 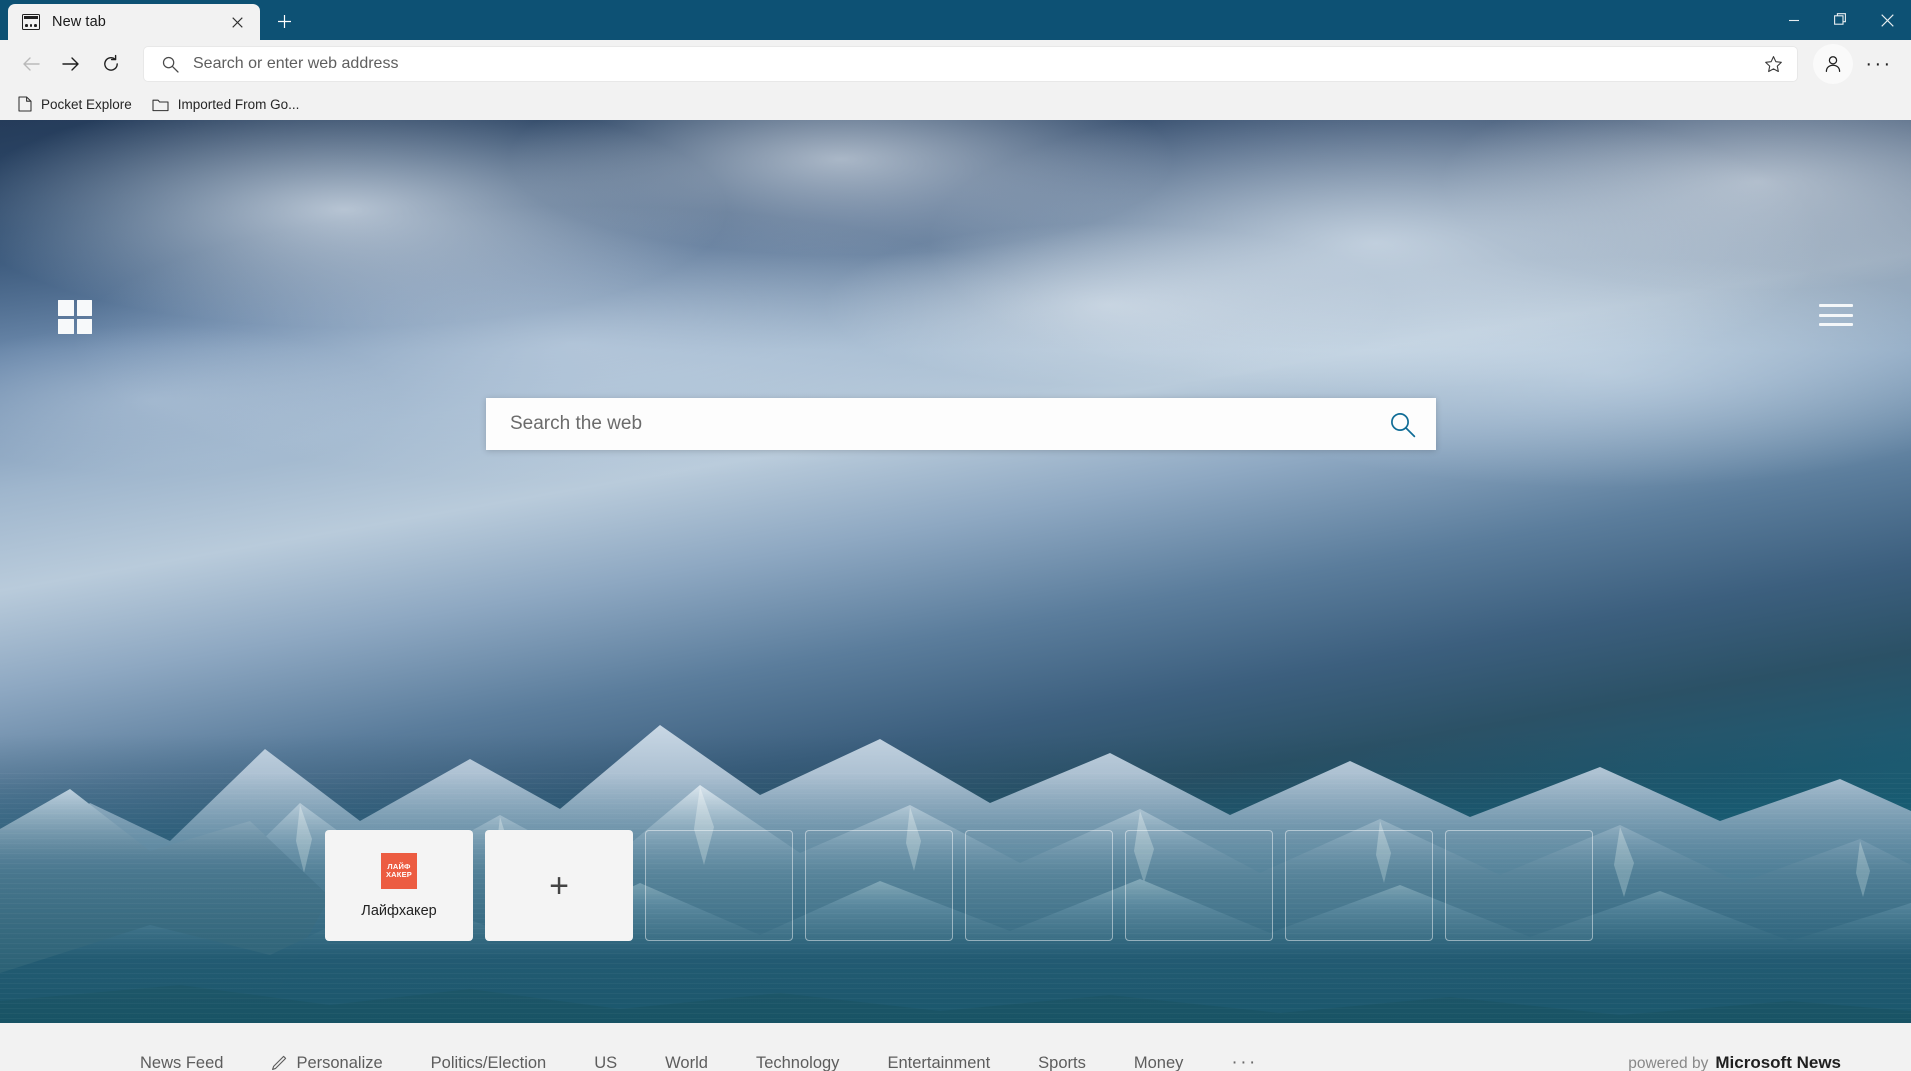 I want to click on profile-button, so click(x=1833, y=64).